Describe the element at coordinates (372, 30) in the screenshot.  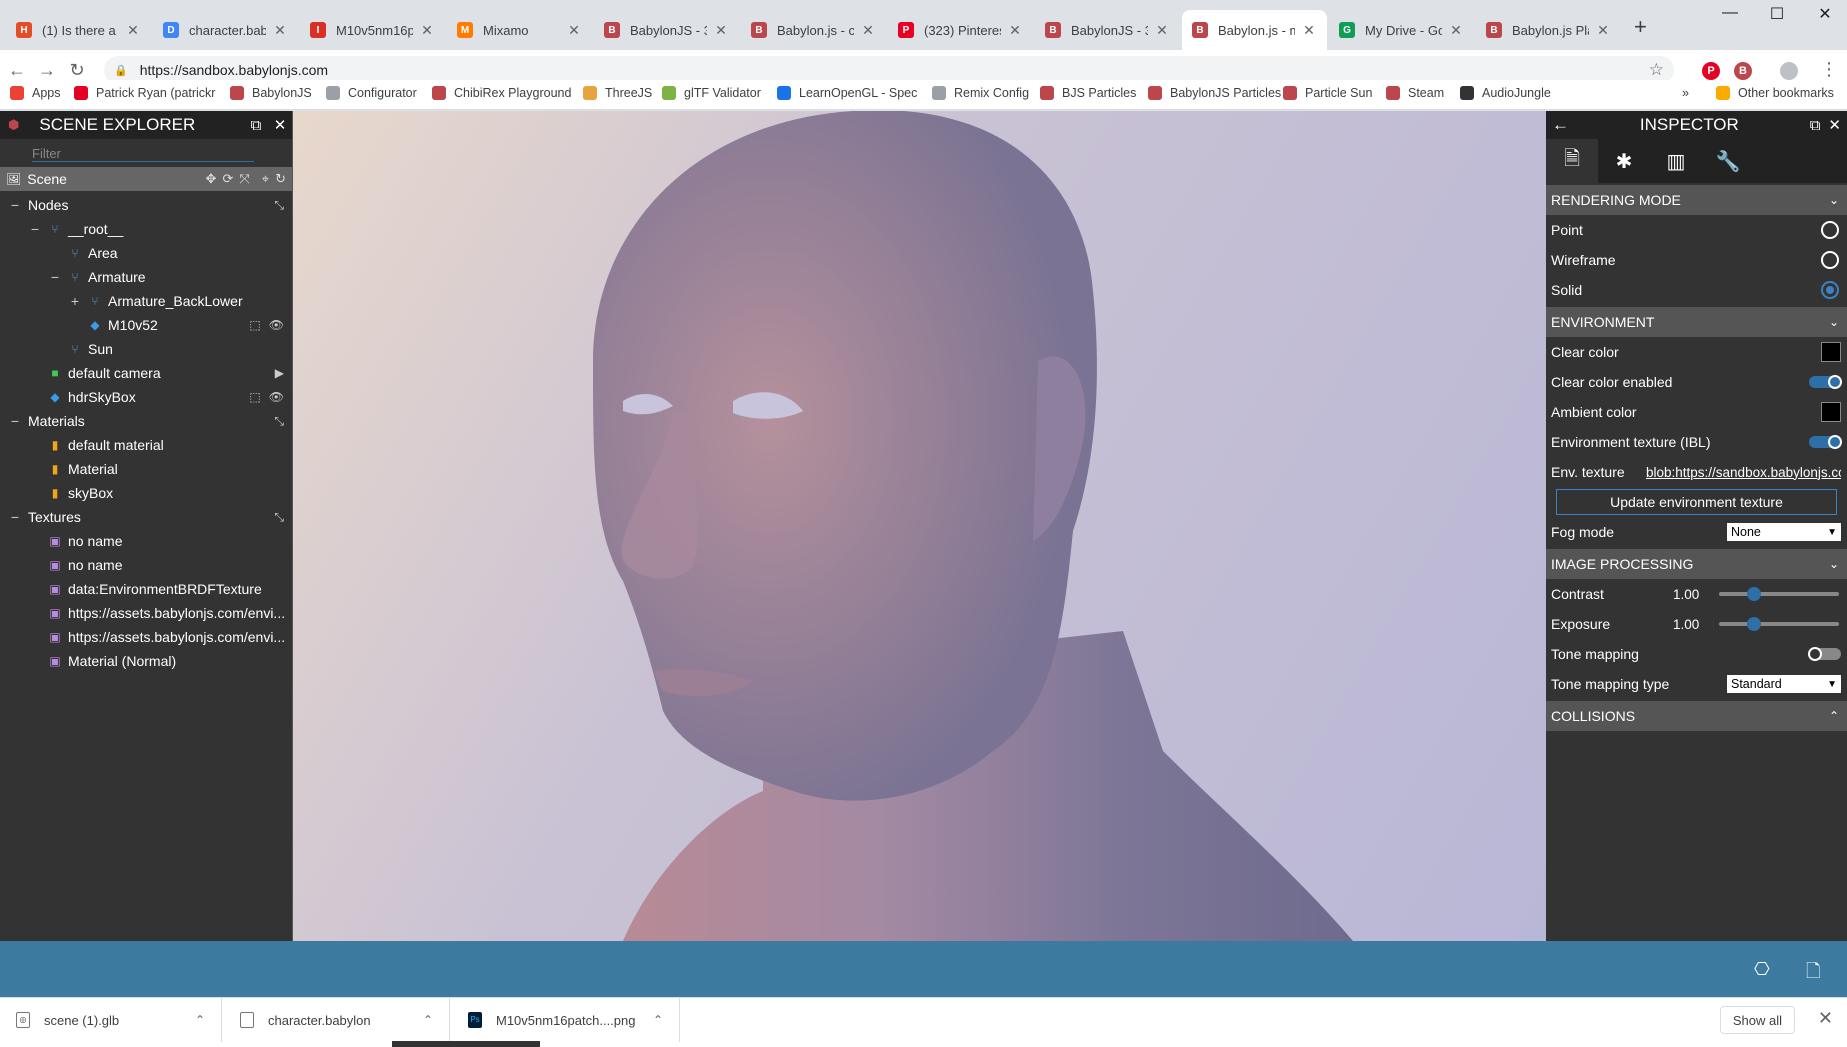
I see `browser-tab: I M10v5nm16pat ✕` at that location.